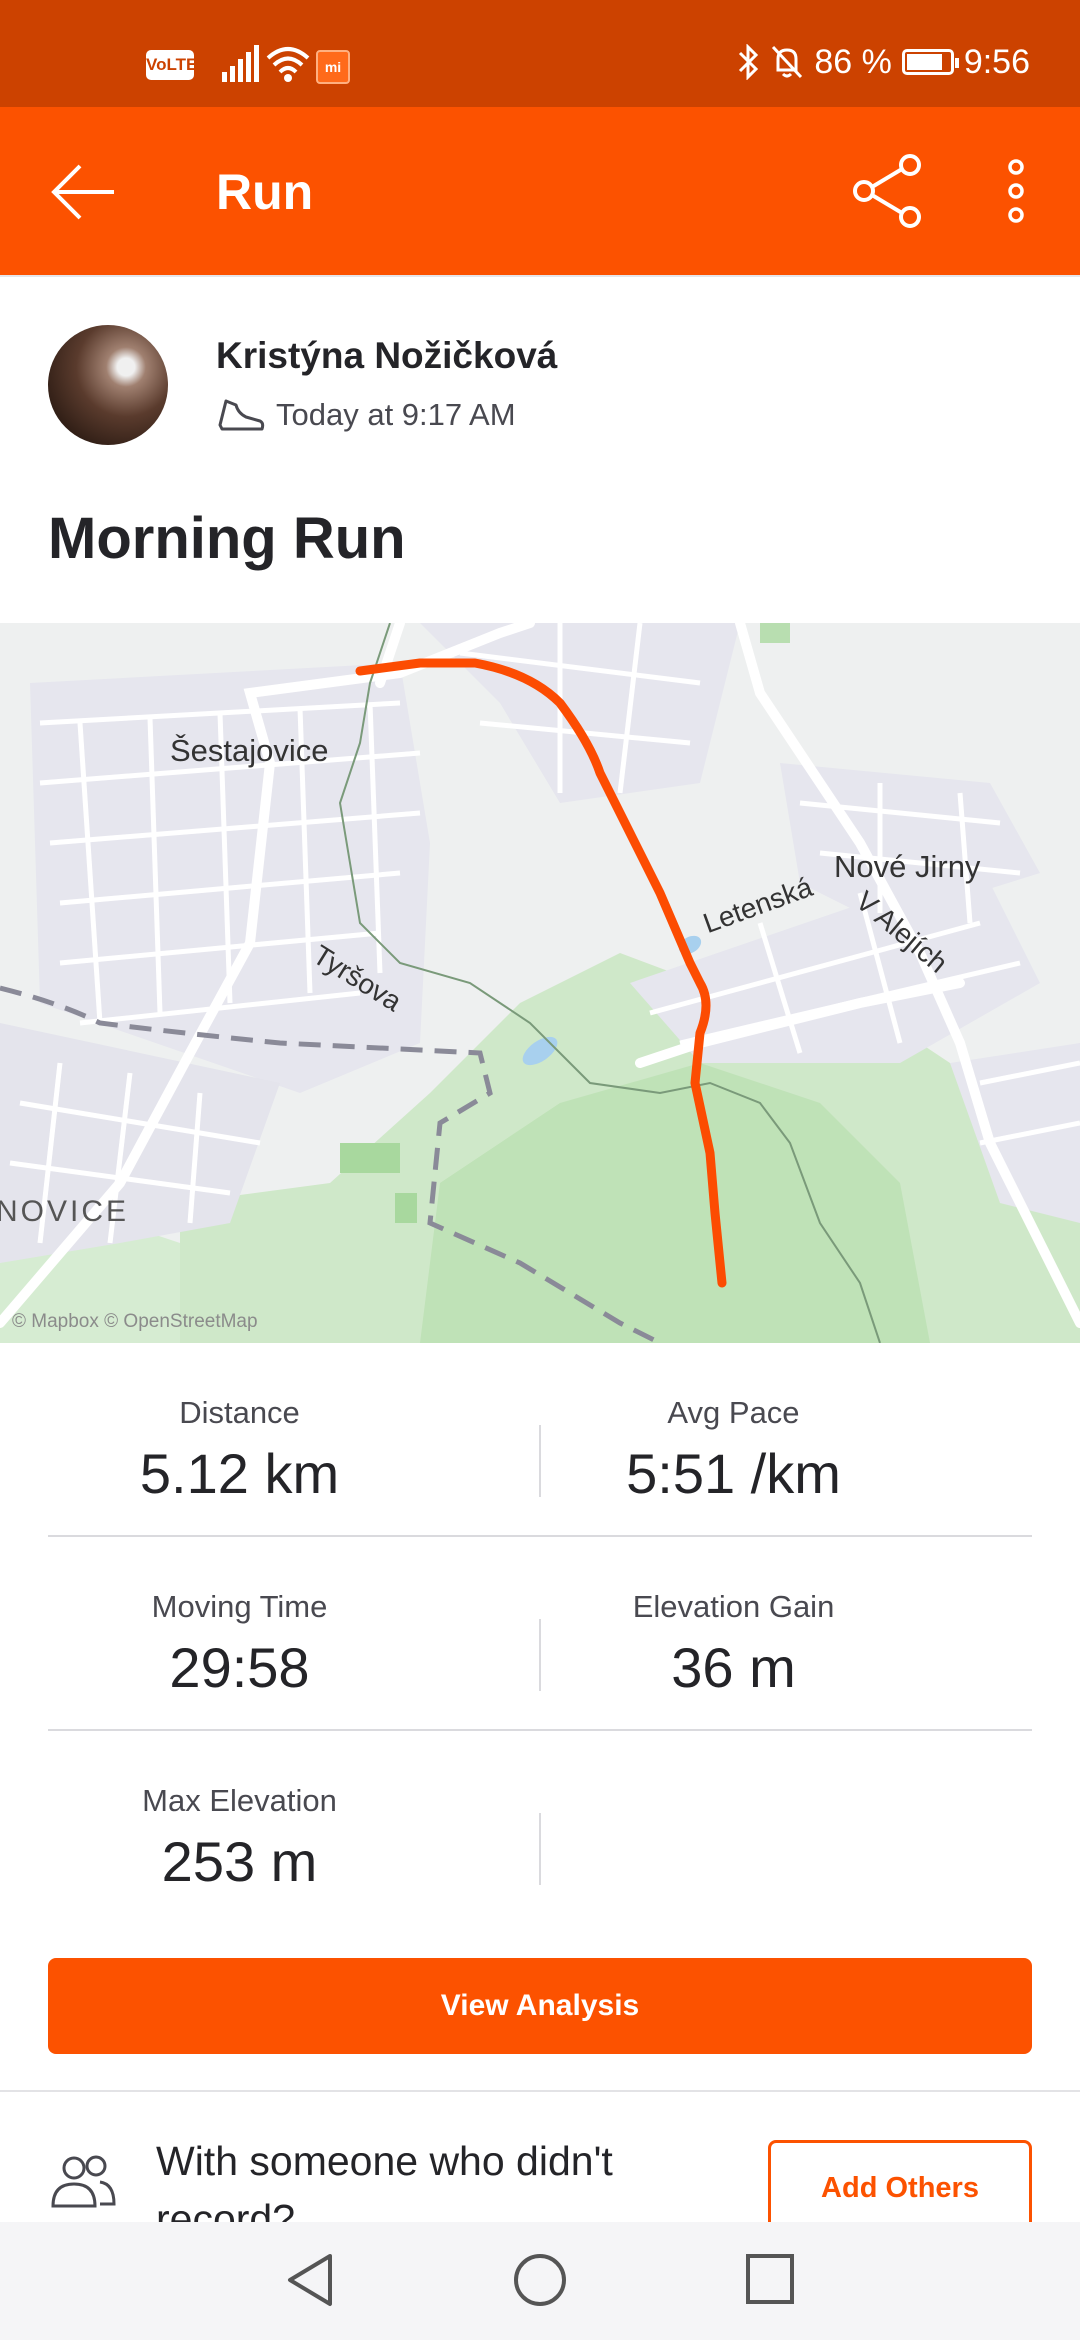 The height and width of the screenshot is (2340, 1080). I want to click on stats-row: Distance 5.12 km Avg Pace 5:51 /km, so click(540, 1440).